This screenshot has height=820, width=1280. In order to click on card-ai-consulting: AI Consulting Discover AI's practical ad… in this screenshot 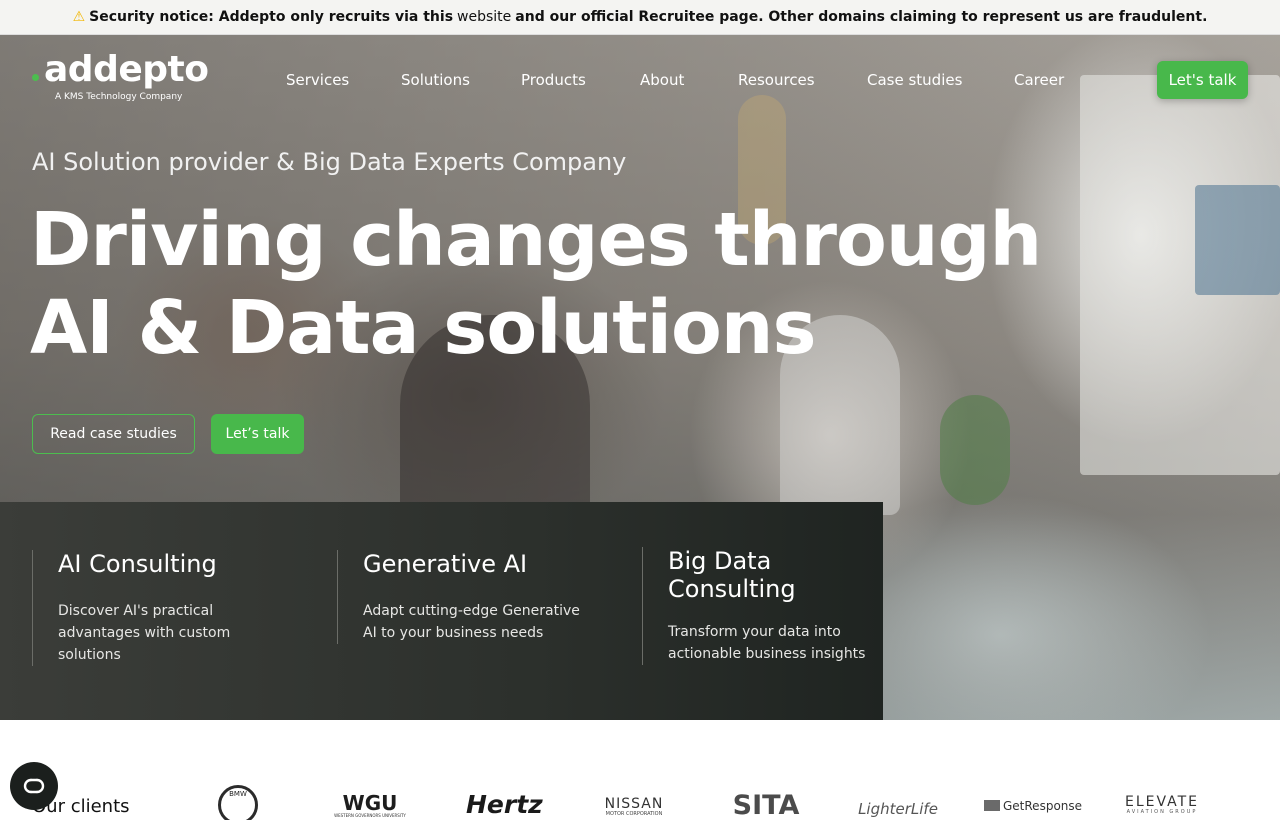, I will do `click(167, 608)`.